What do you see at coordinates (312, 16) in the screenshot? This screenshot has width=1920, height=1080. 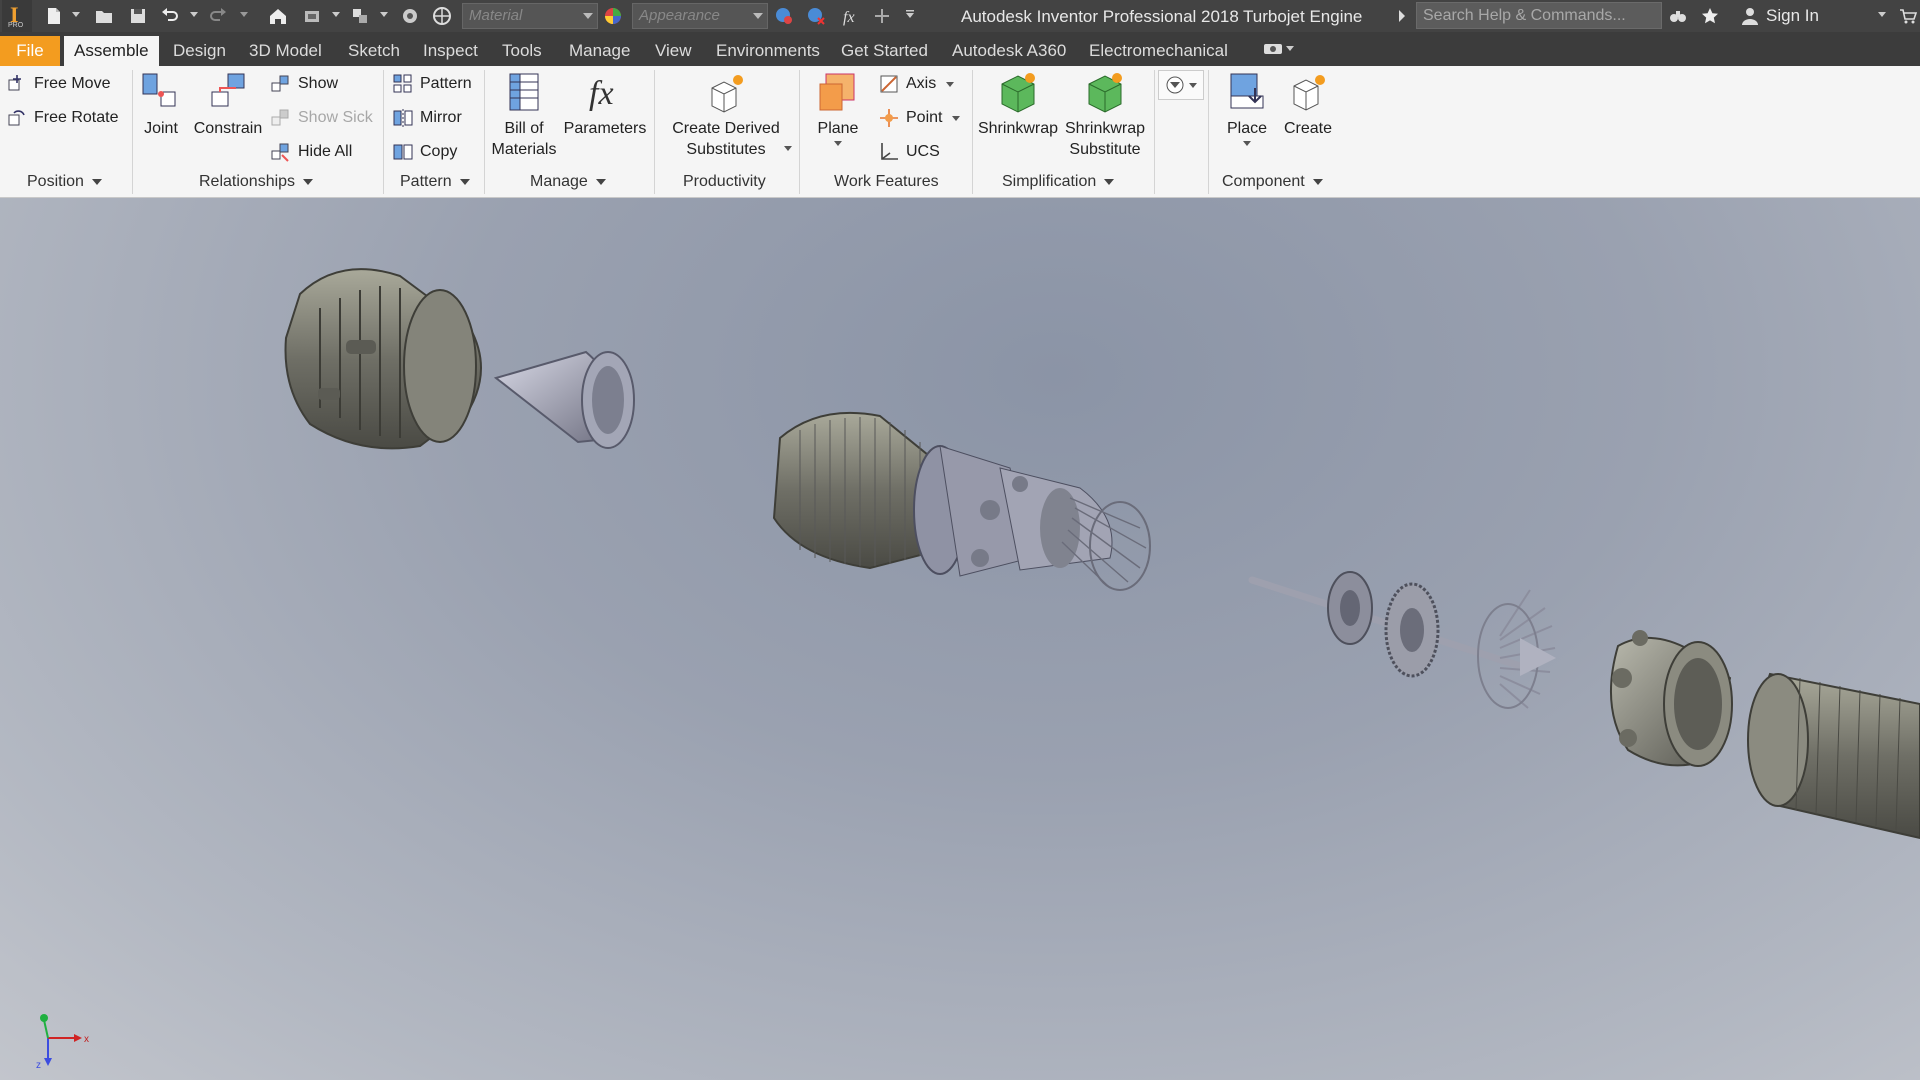 I see `update-icon` at bounding box center [312, 16].